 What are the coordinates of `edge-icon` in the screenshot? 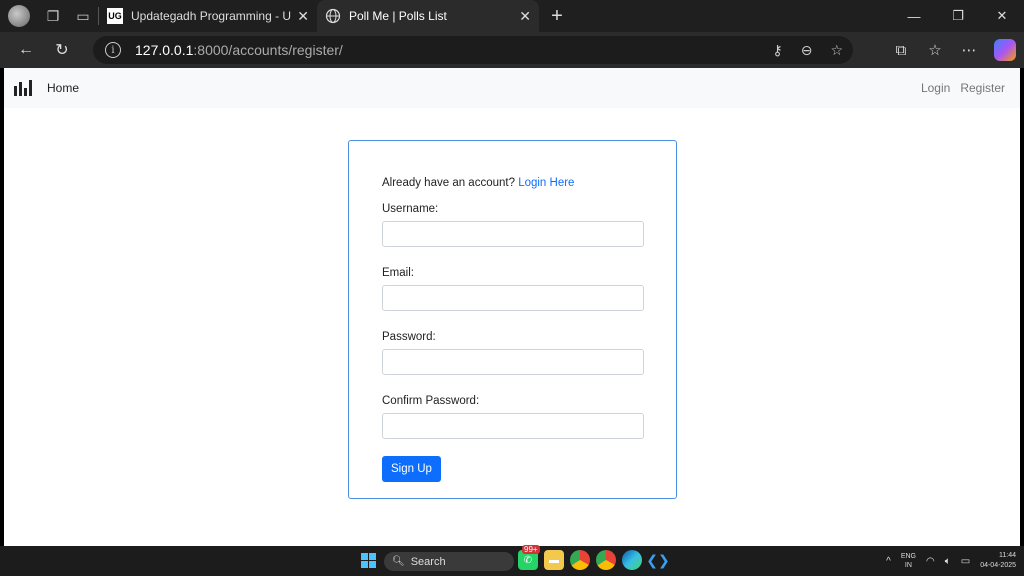 It's located at (632, 560).